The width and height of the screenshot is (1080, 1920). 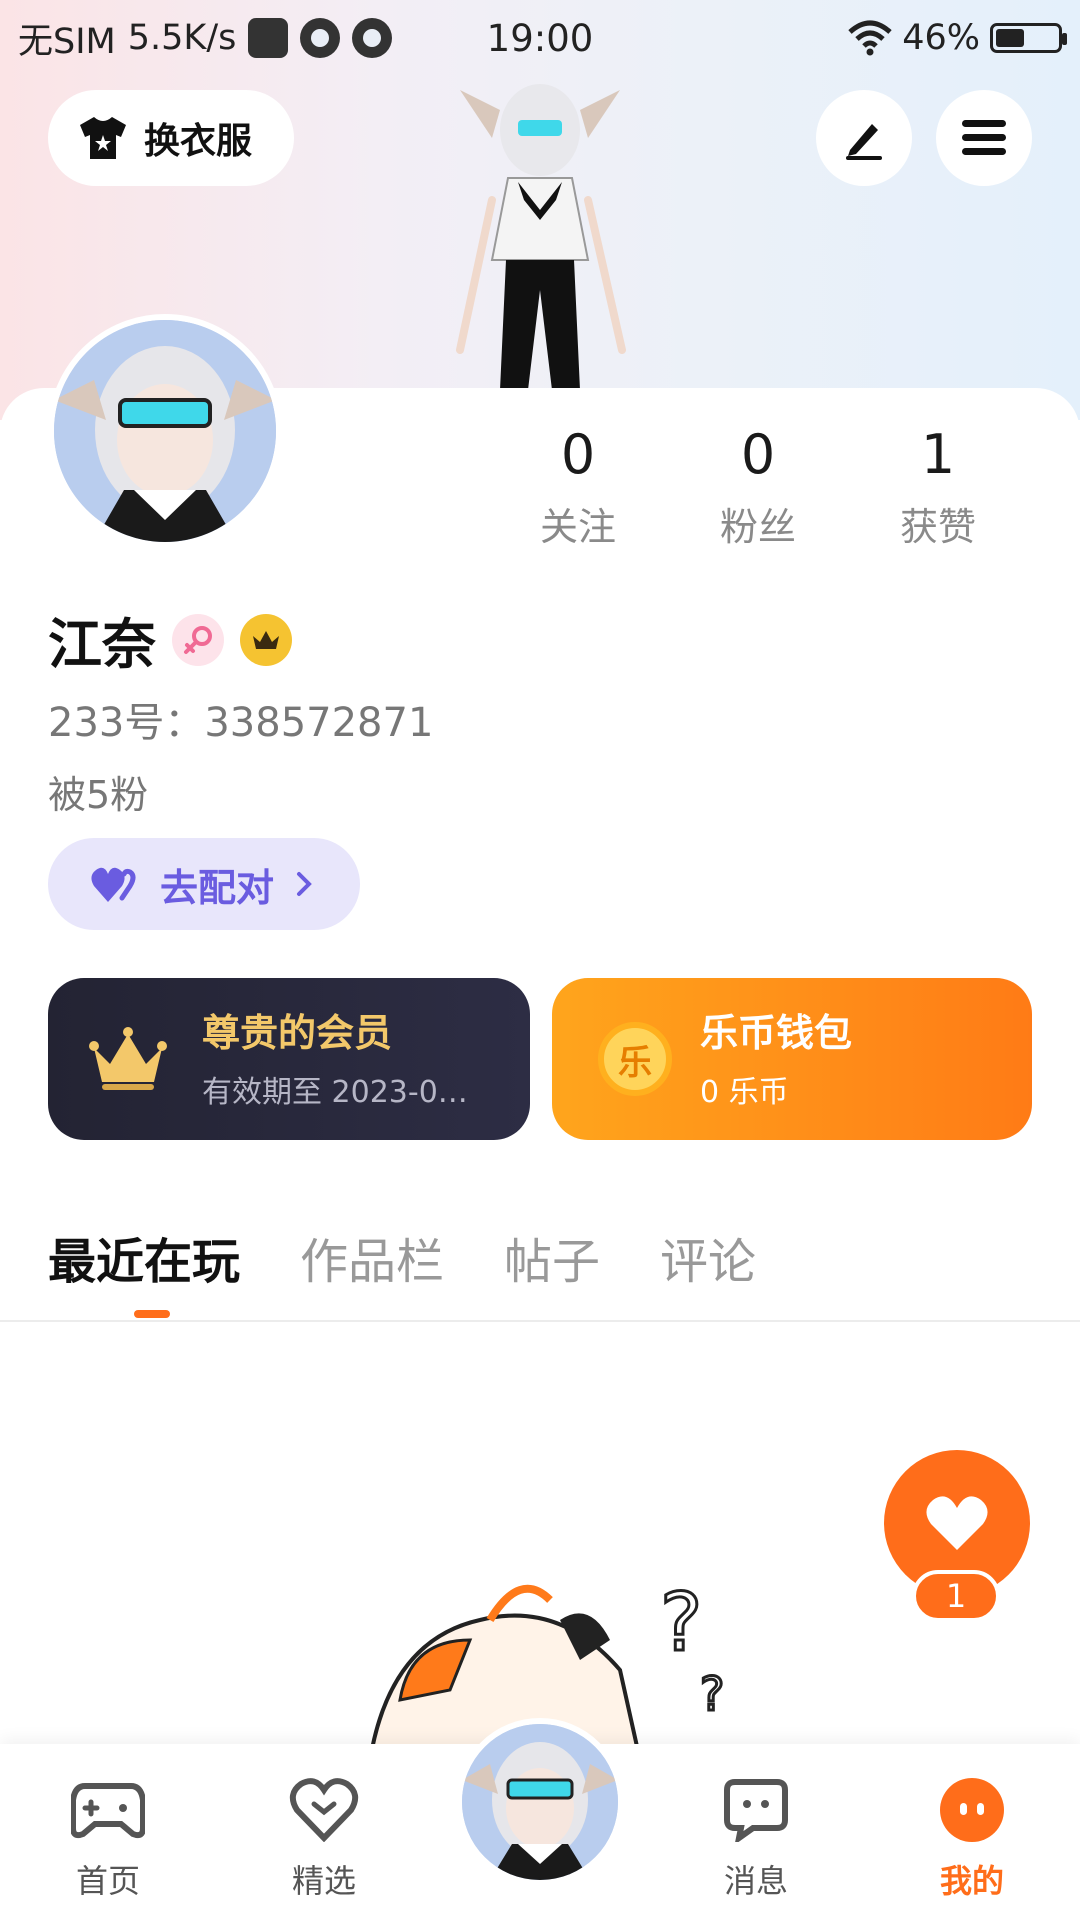 What do you see at coordinates (540, 230) in the screenshot?
I see `avatar-character-figure` at bounding box center [540, 230].